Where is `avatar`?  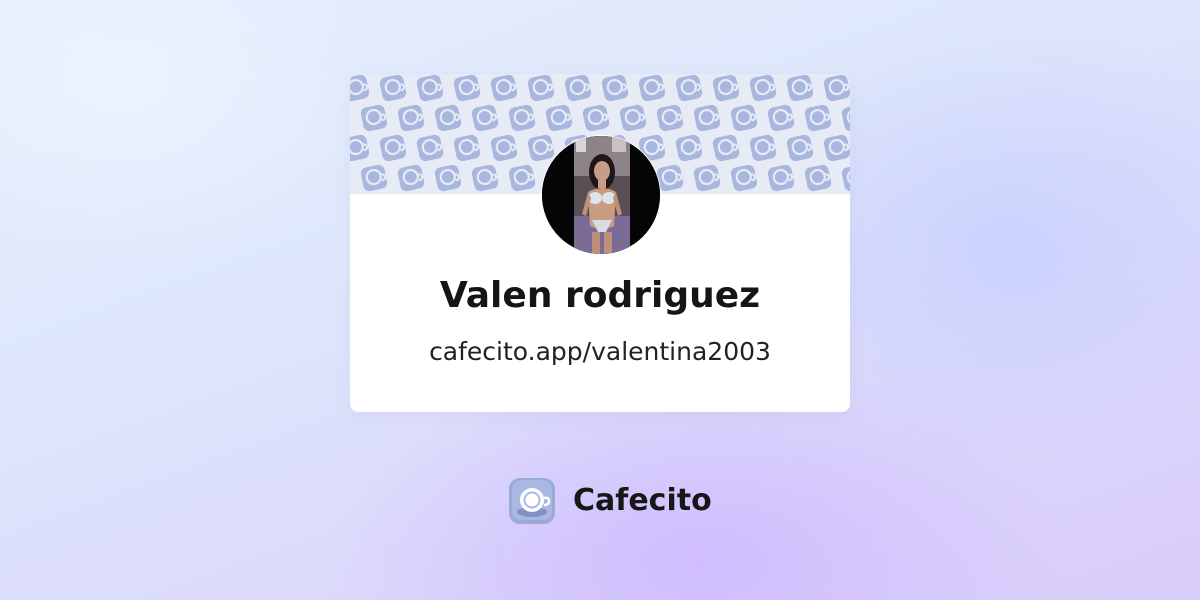 avatar is located at coordinates (601, 195).